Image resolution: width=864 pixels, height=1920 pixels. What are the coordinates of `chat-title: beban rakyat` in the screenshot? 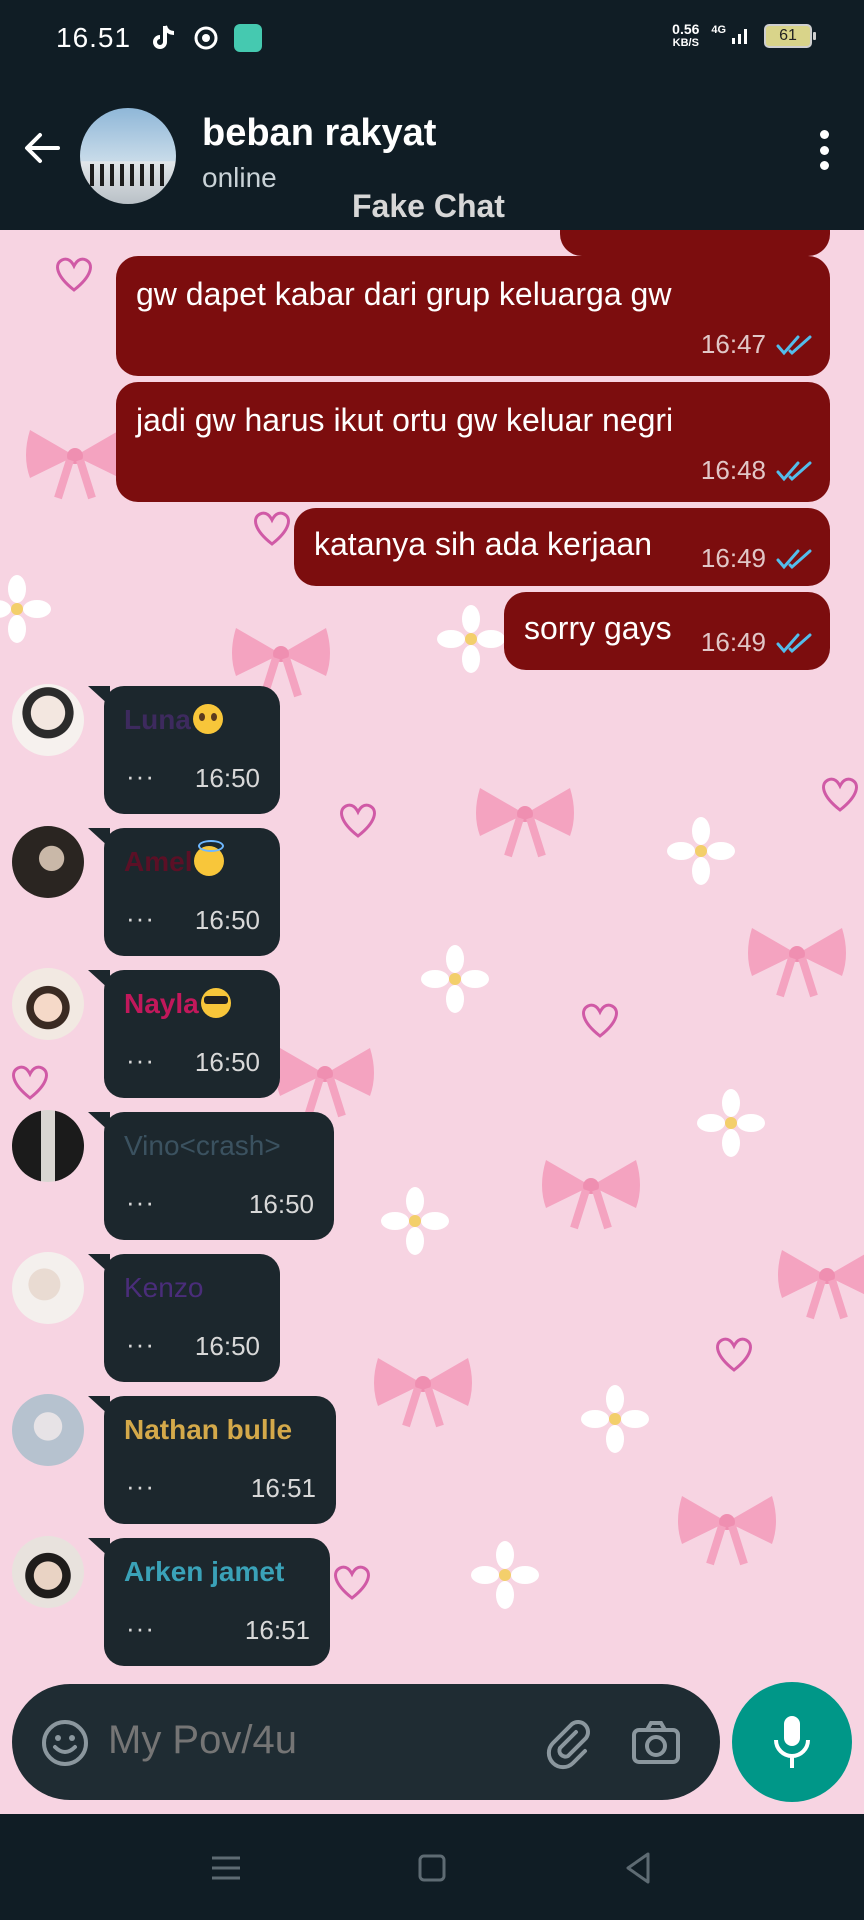 It's located at (319, 133).